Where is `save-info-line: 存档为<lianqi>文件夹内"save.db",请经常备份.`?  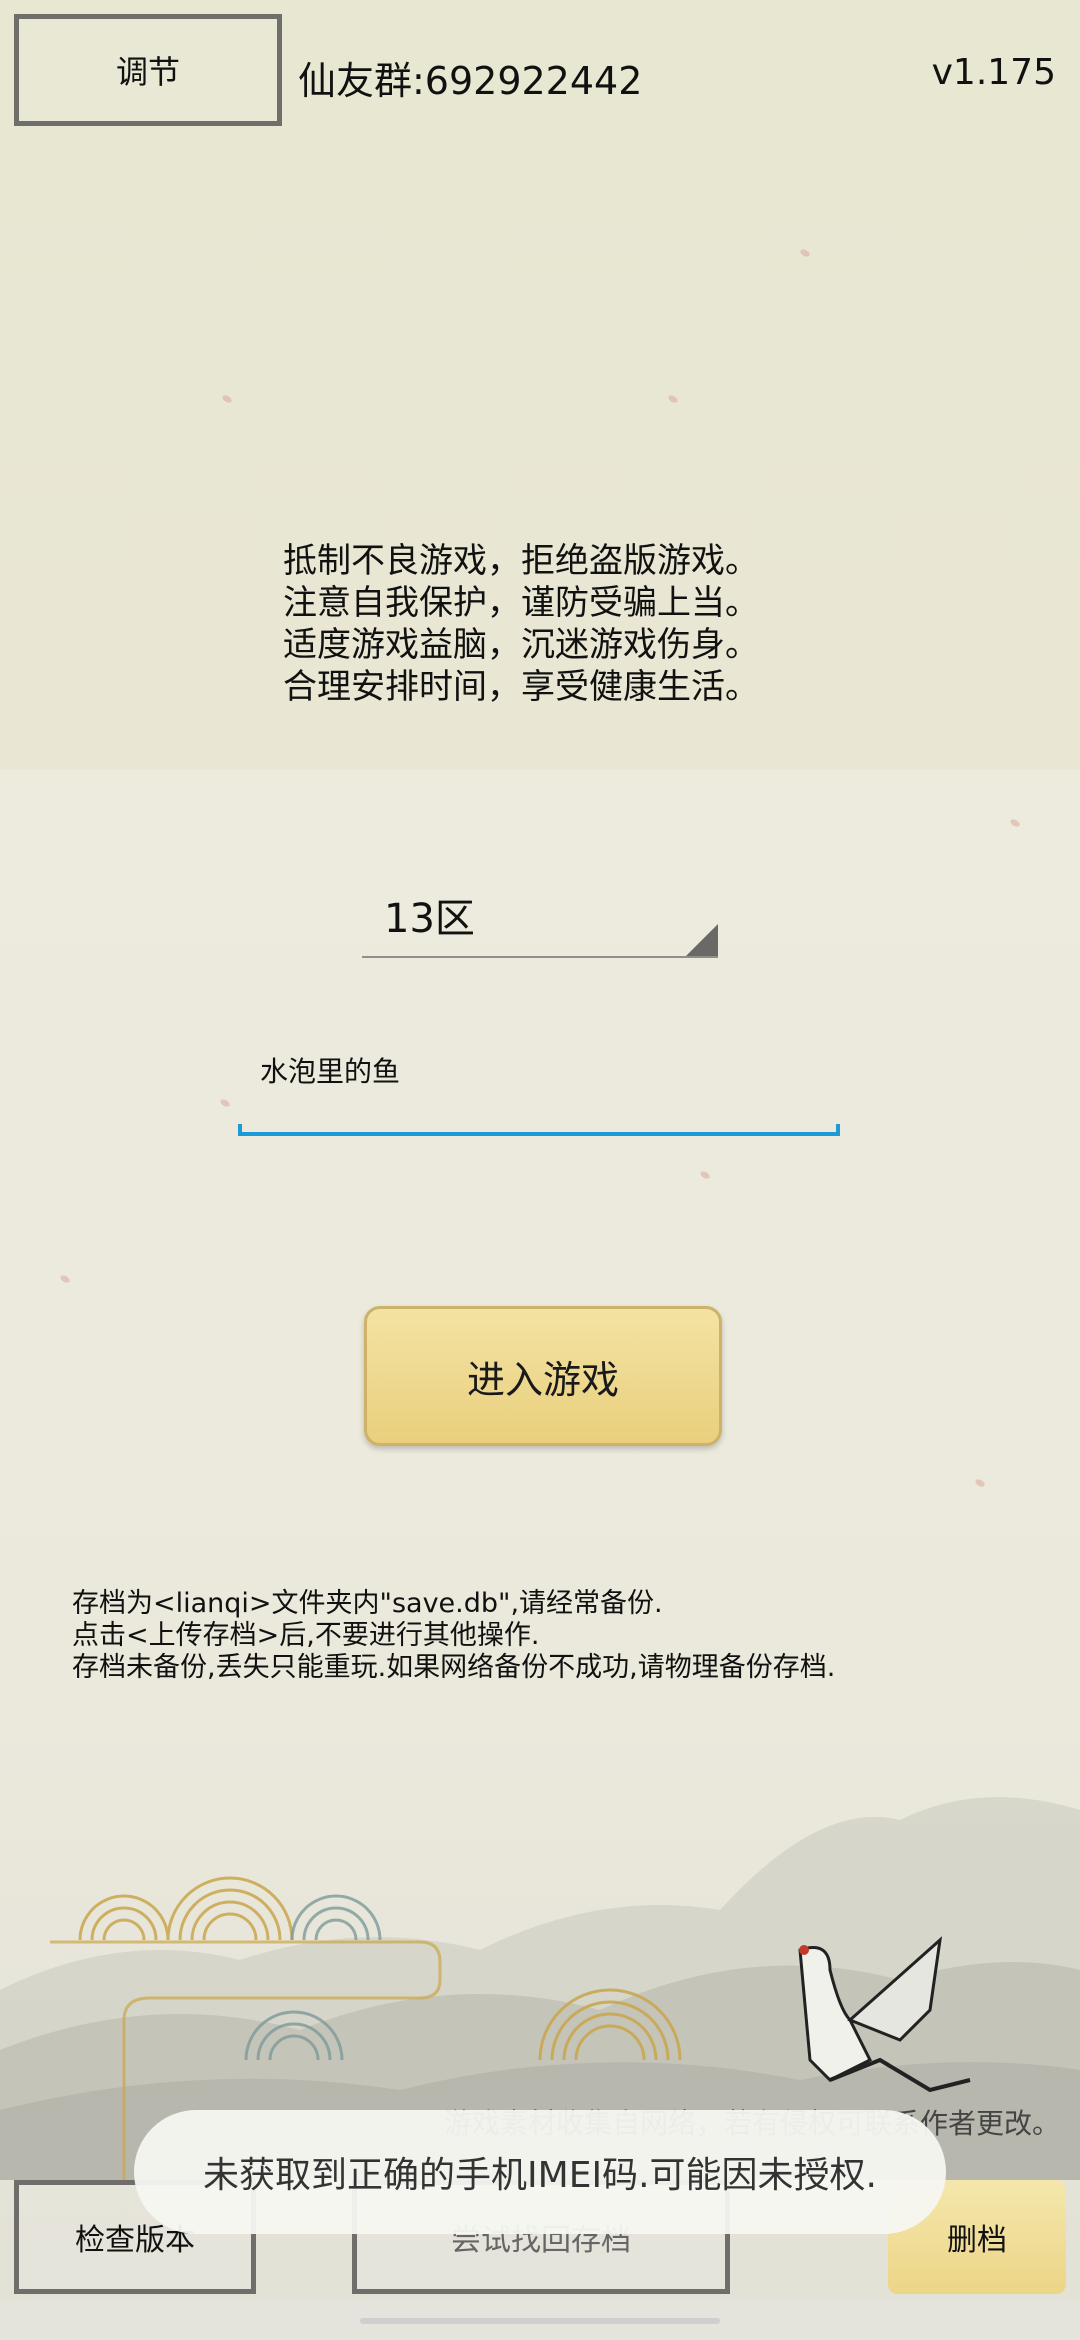
save-info-line: 存档为<lianqi>文件夹内"save.db",请经常备份. is located at coordinates (367, 1603).